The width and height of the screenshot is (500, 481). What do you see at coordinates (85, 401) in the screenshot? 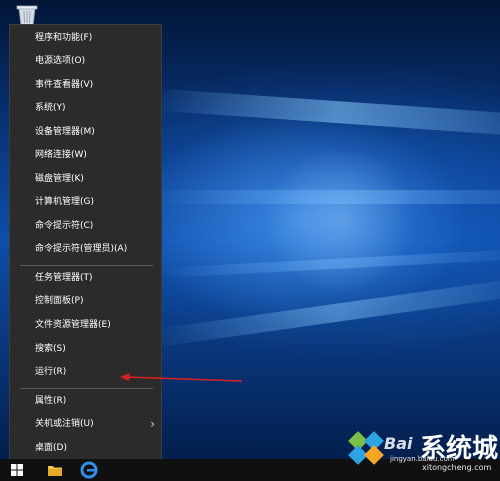
I see `menu-item-properties: 属性(R)` at bounding box center [85, 401].